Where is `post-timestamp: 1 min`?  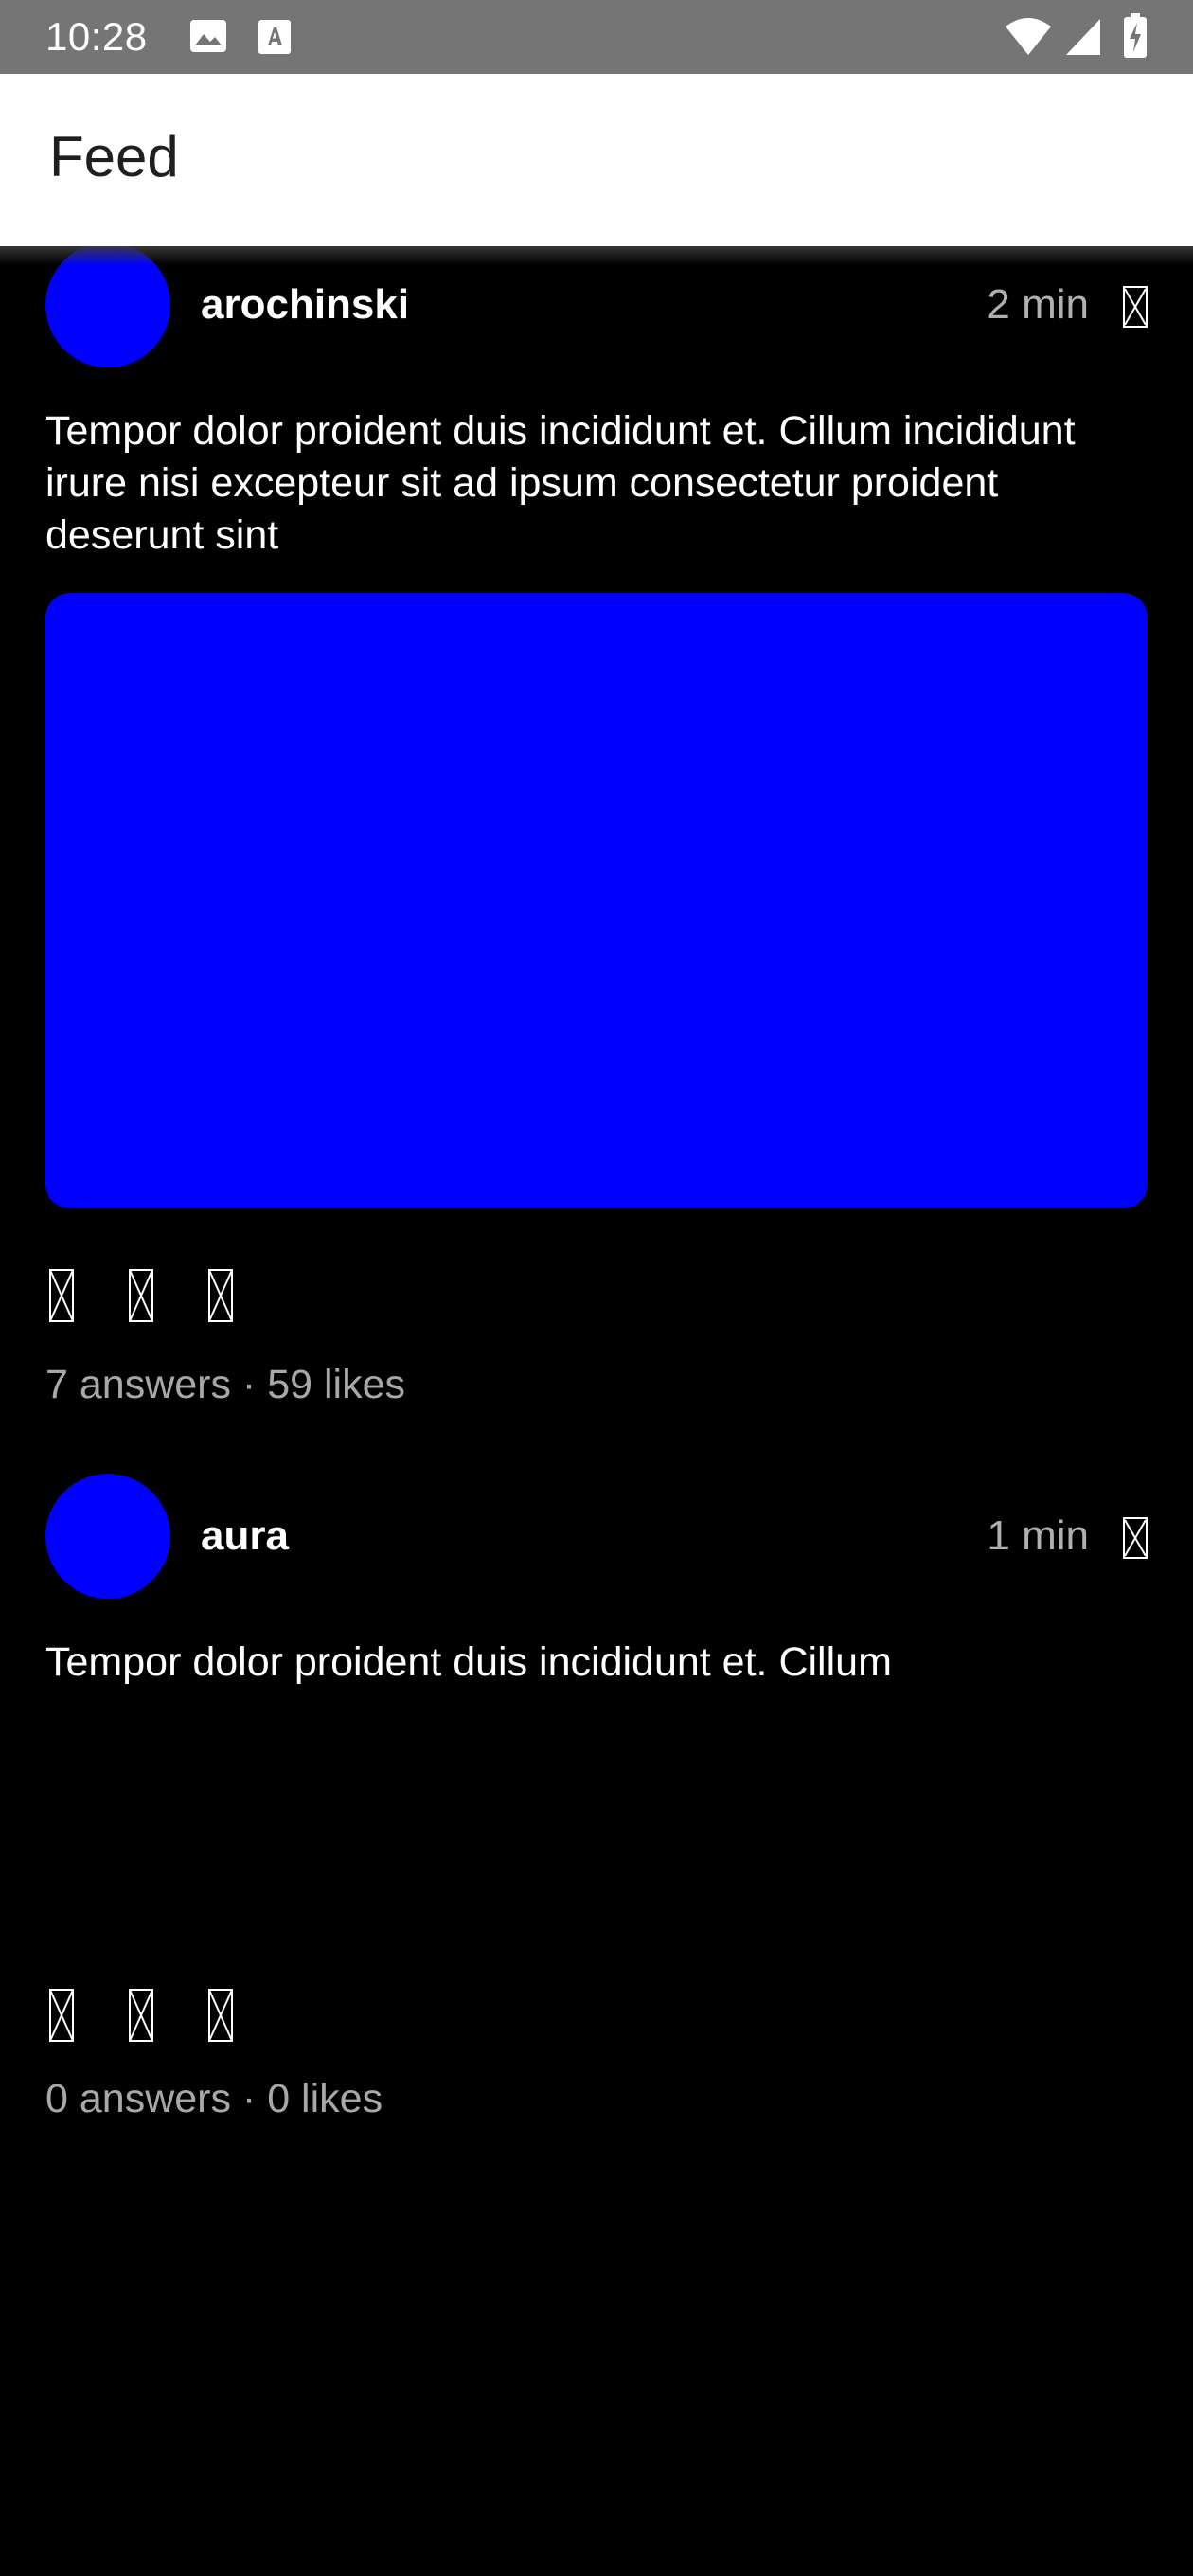 post-timestamp: 1 min is located at coordinates (1038, 1535).